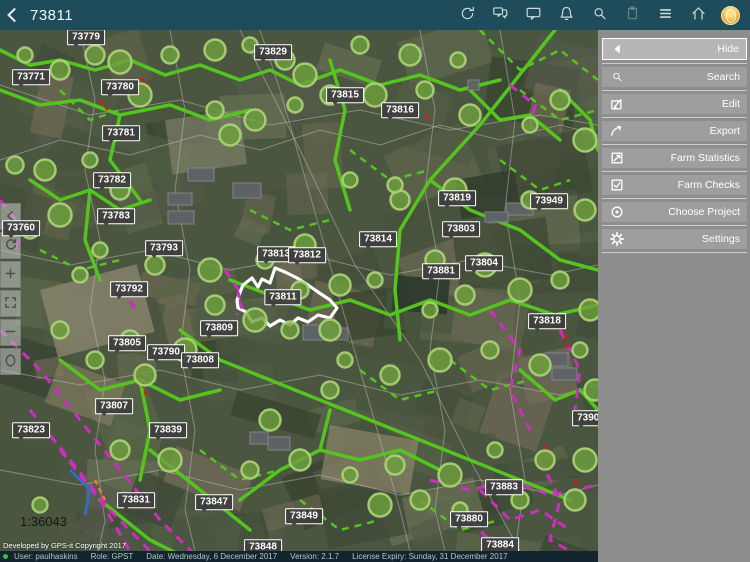 The image size is (750, 562). I want to click on sidebar-item-hide: Hide, so click(674, 49).